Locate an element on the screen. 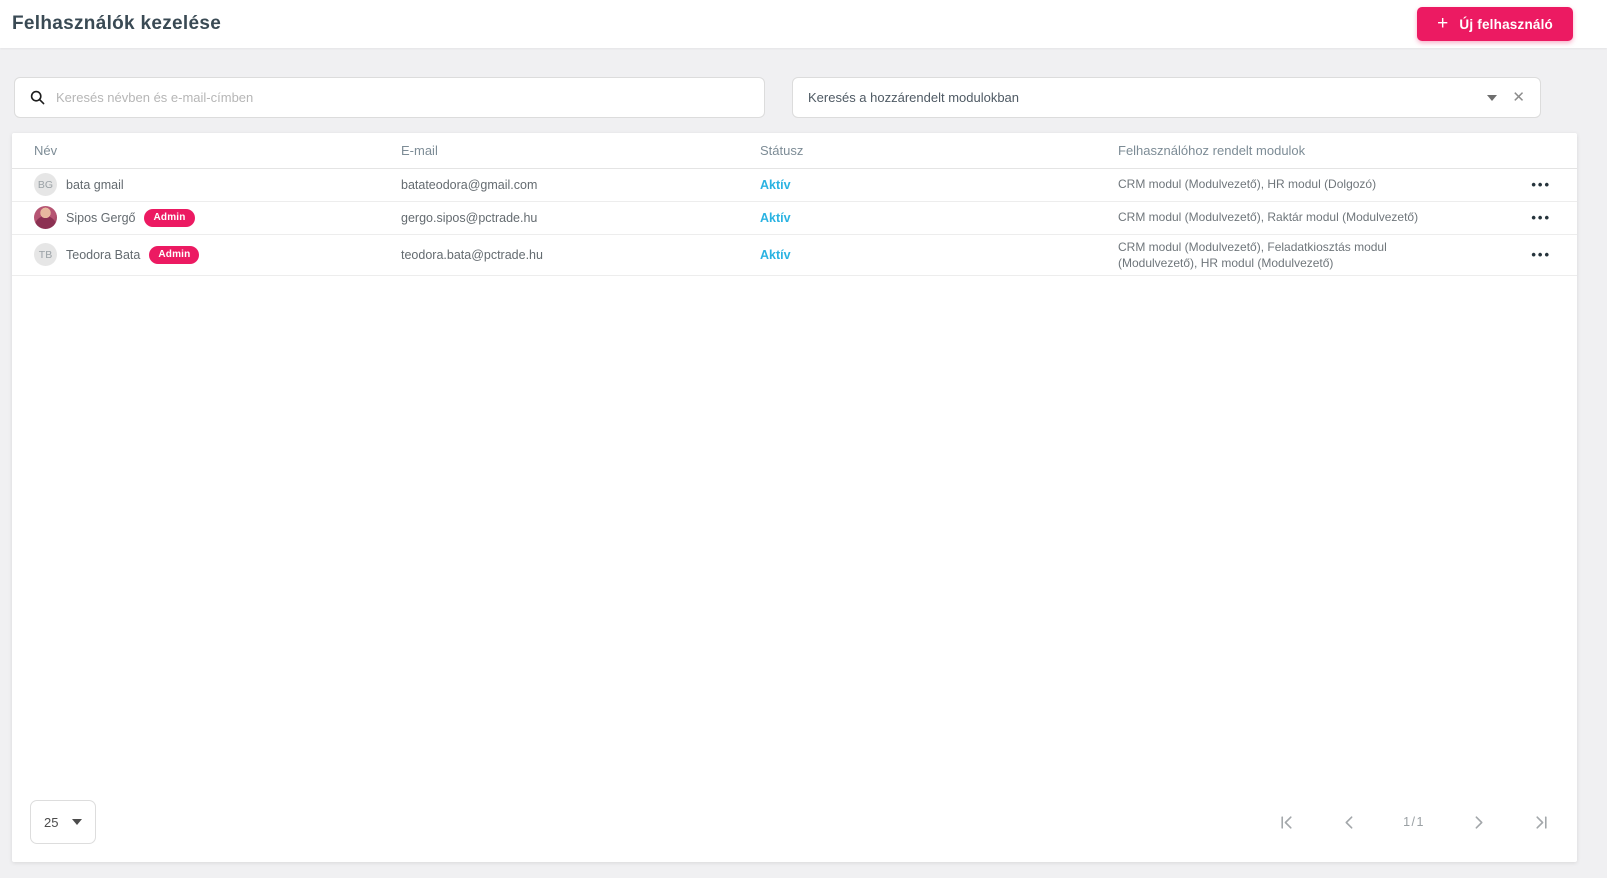 Image resolution: width=1607 pixels, height=878 pixels. pager: 1/1 is located at coordinates (1414, 822).